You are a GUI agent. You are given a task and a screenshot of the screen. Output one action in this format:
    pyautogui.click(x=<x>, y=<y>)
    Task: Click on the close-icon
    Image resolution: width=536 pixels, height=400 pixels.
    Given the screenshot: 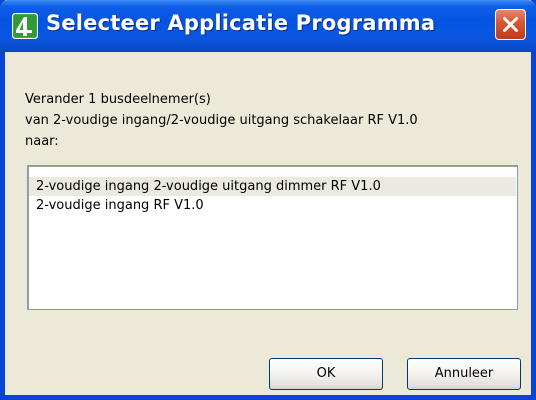 What is the action you would take?
    pyautogui.click(x=510, y=24)
    